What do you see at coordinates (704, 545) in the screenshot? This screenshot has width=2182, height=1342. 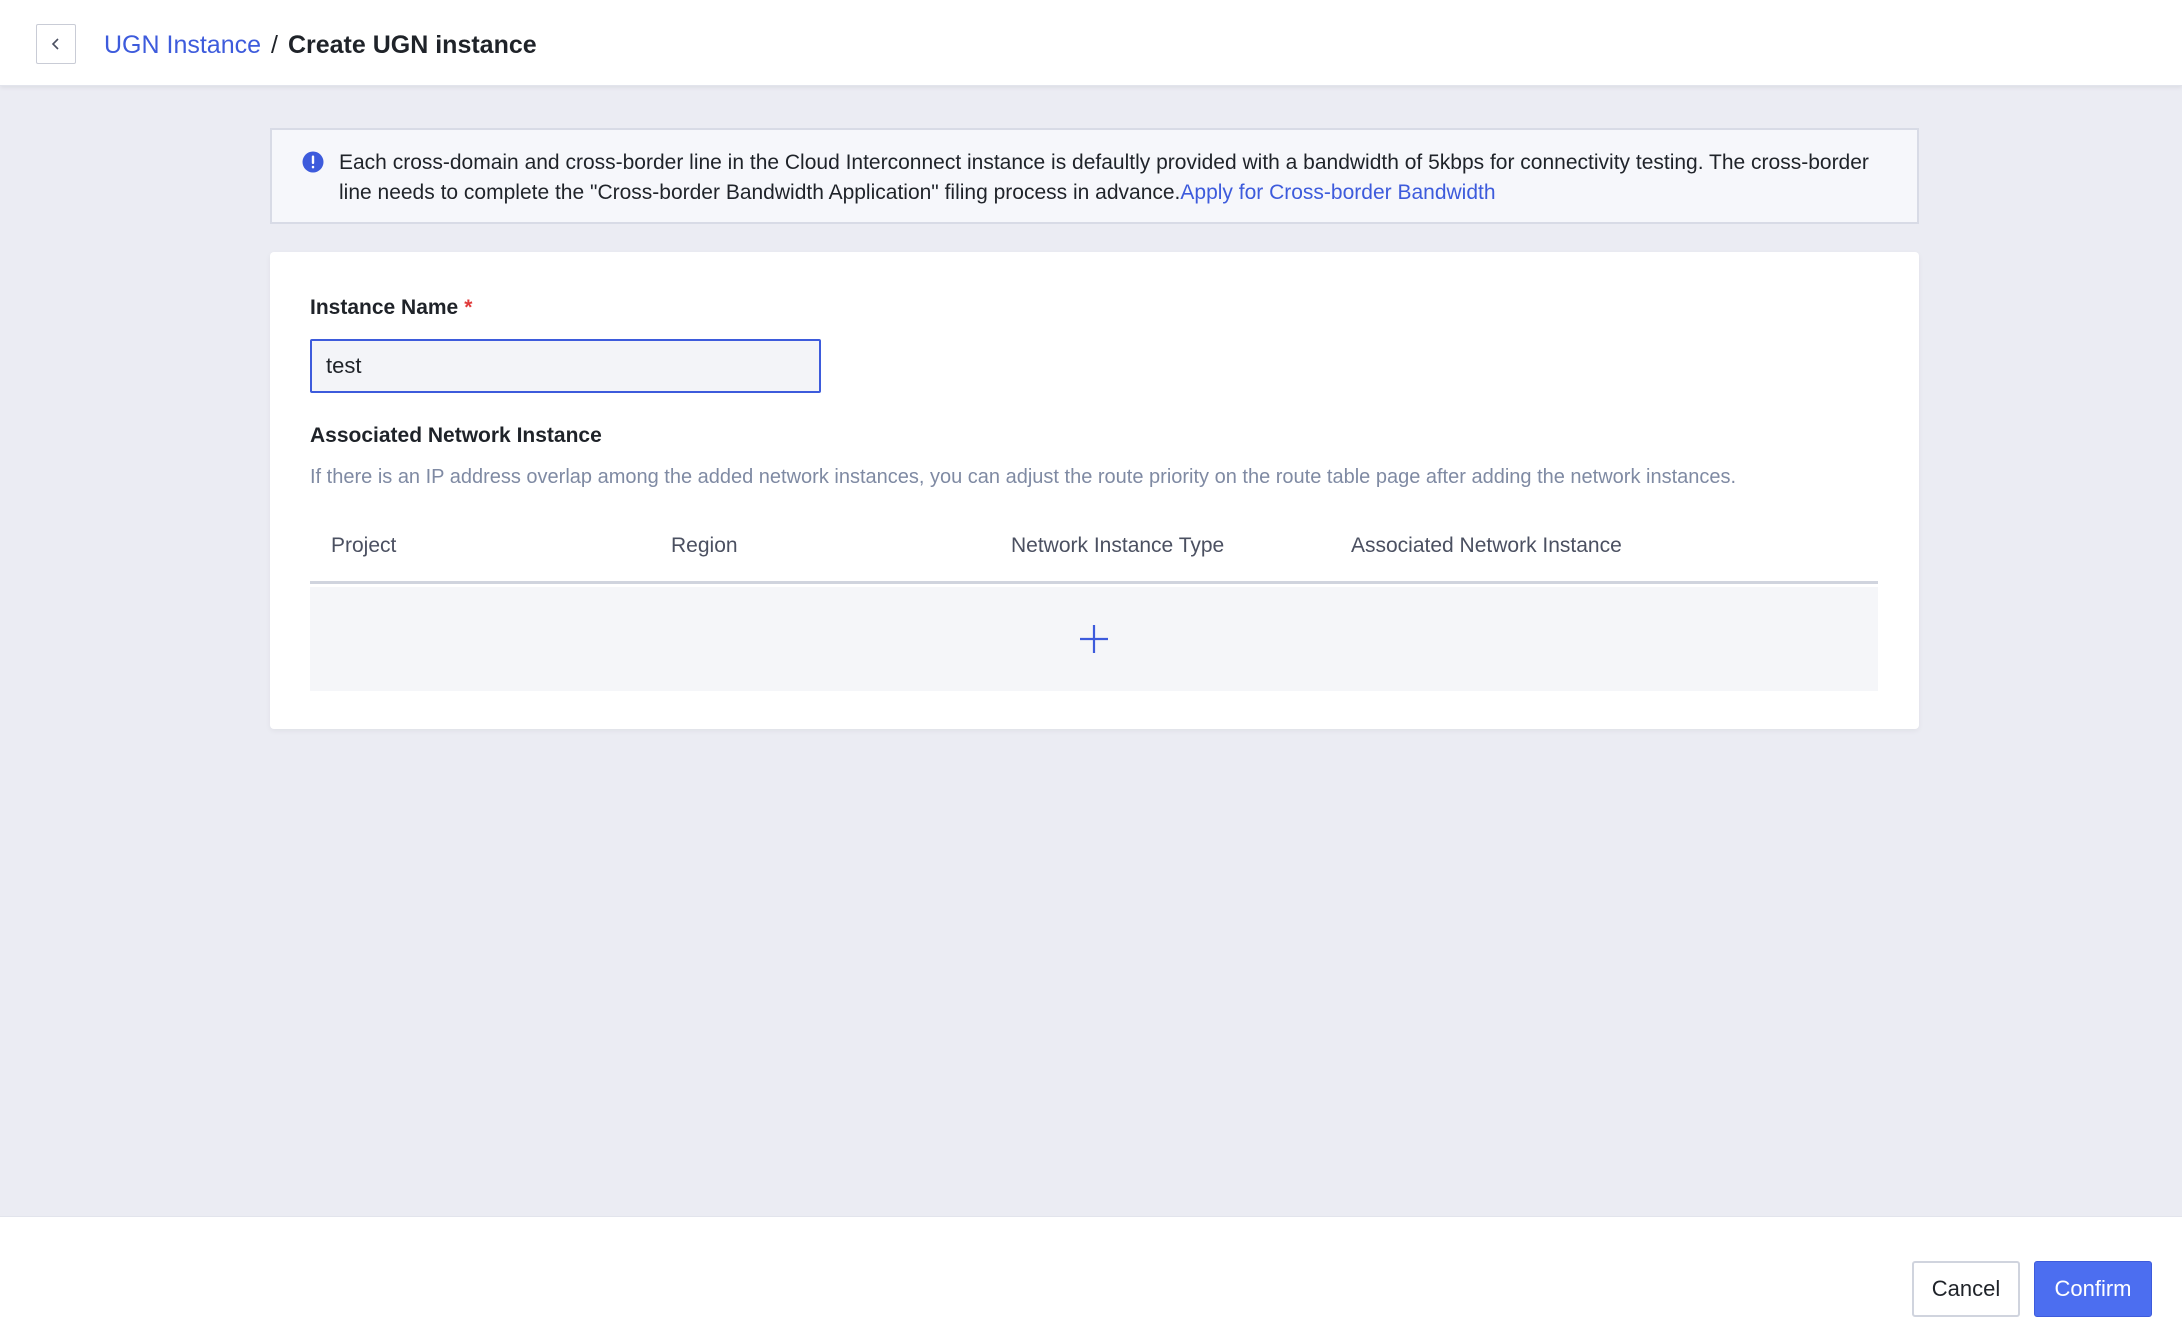 I see `column-region: Region` at bounding box center [704, 545].